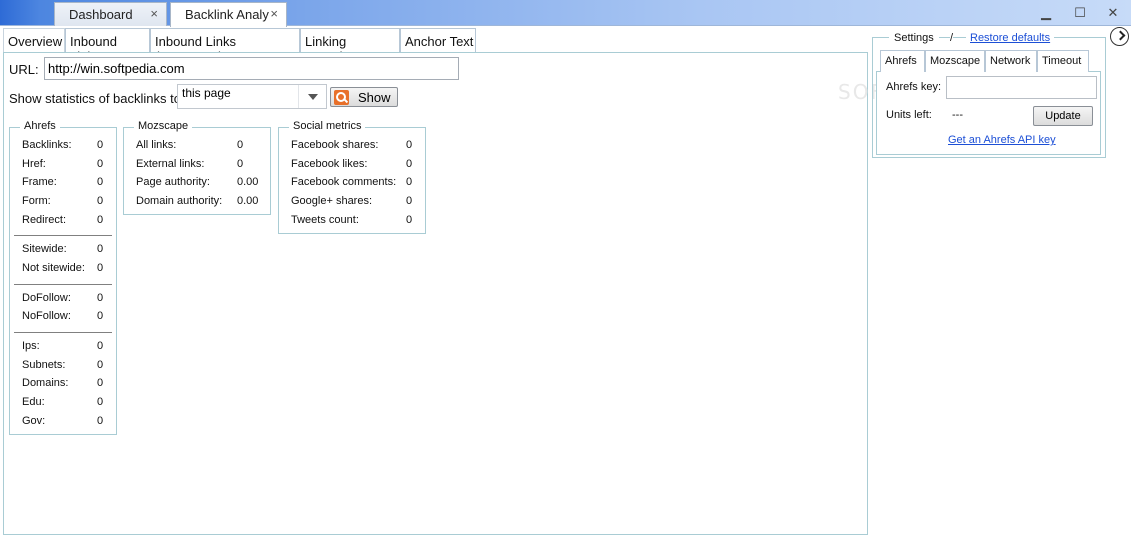  I want to click on stat-row: Subnets:, so click(43, 365).